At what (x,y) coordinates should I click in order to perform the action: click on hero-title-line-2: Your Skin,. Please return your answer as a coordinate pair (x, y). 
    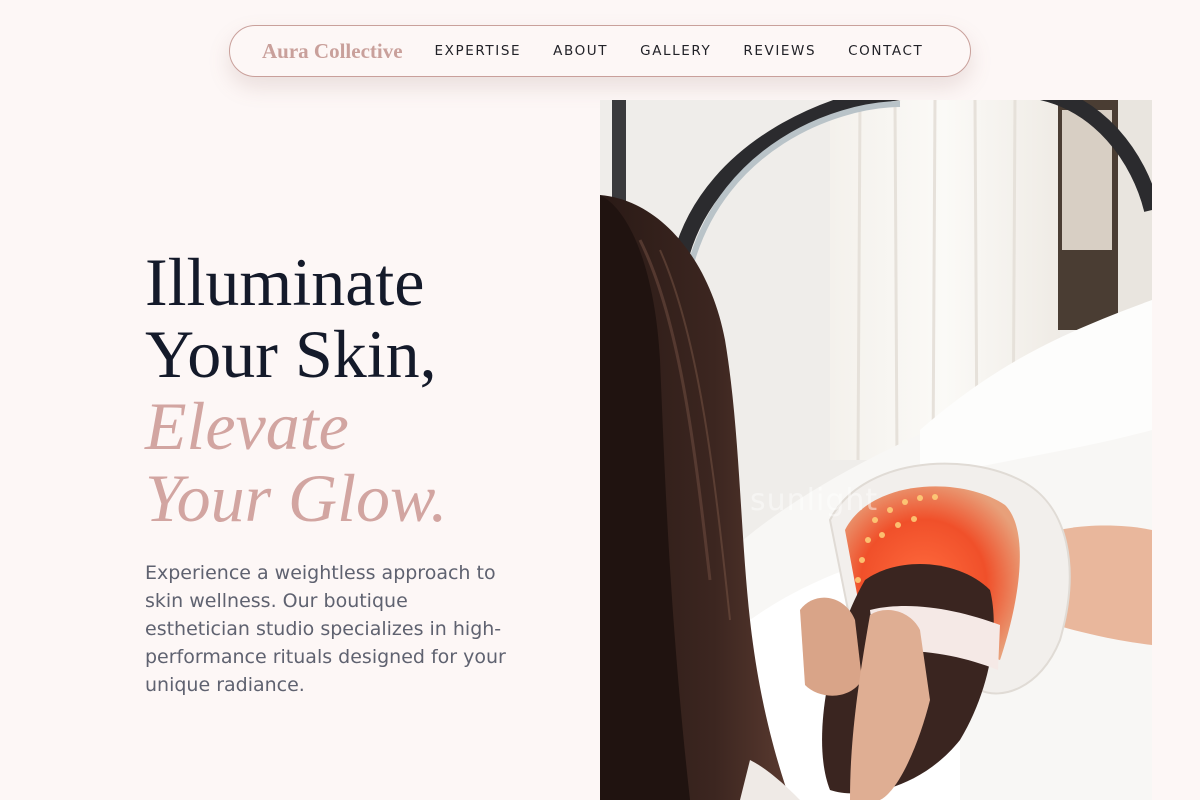
    Looking at the image, I should click on (291, 354).